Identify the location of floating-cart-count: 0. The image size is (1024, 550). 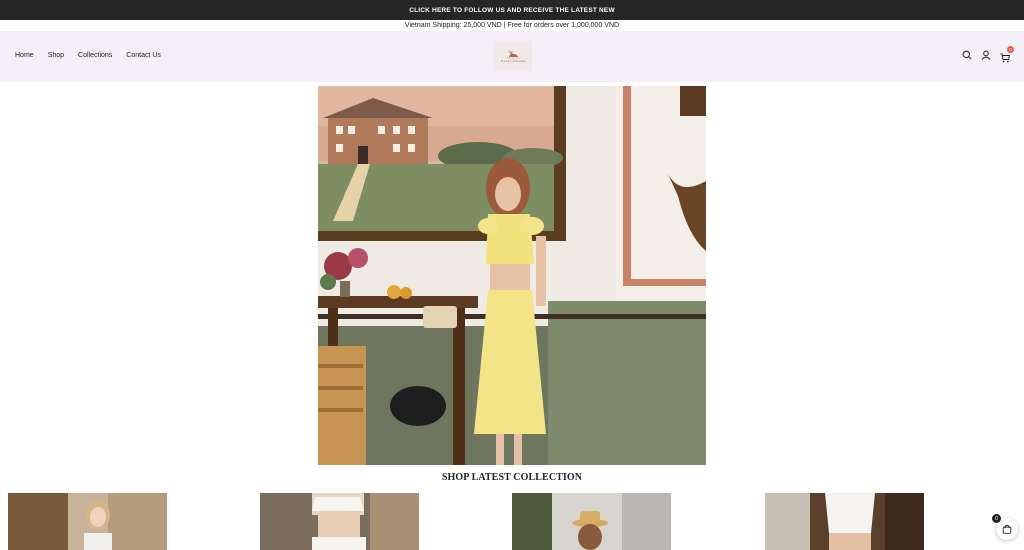
(996, 518).